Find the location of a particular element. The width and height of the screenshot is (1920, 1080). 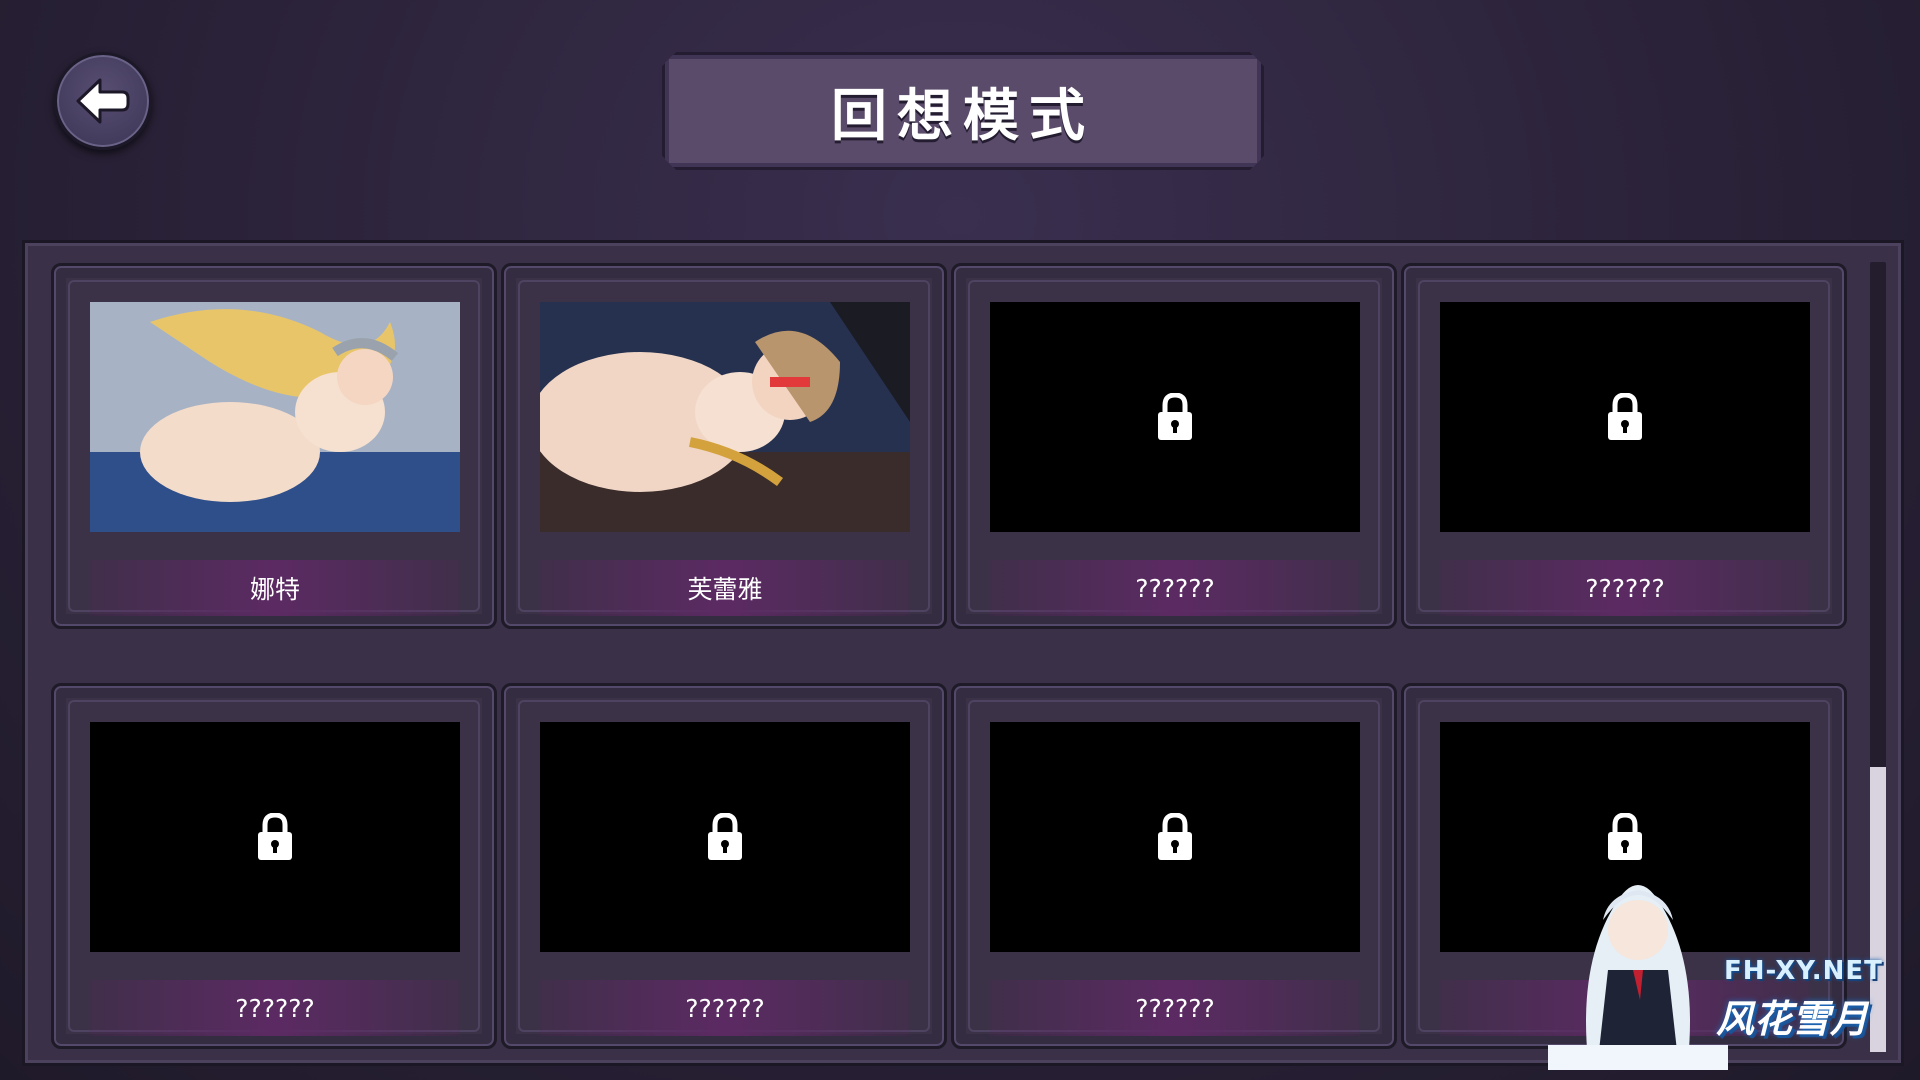

watermark-site: FH-XY.NET is located at coordinates (1803, 971).